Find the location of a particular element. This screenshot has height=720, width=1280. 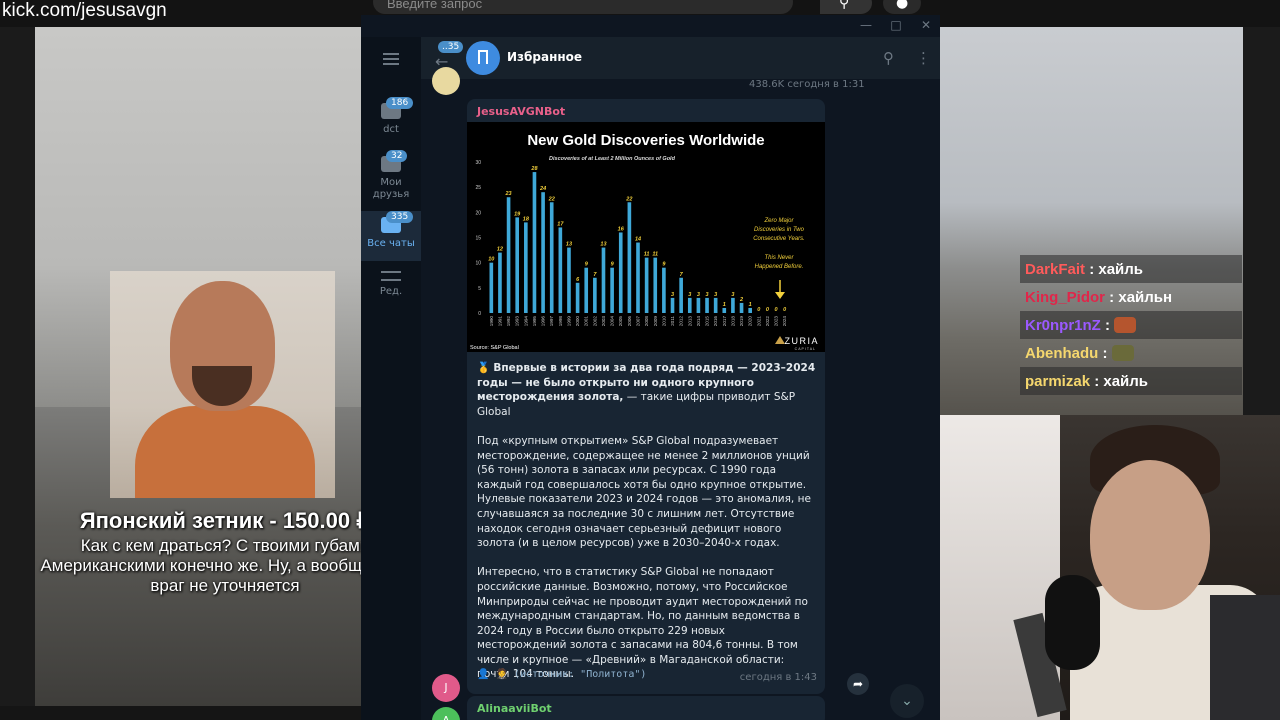

more-icon: ⋮ is located at coordinates (923, 58).